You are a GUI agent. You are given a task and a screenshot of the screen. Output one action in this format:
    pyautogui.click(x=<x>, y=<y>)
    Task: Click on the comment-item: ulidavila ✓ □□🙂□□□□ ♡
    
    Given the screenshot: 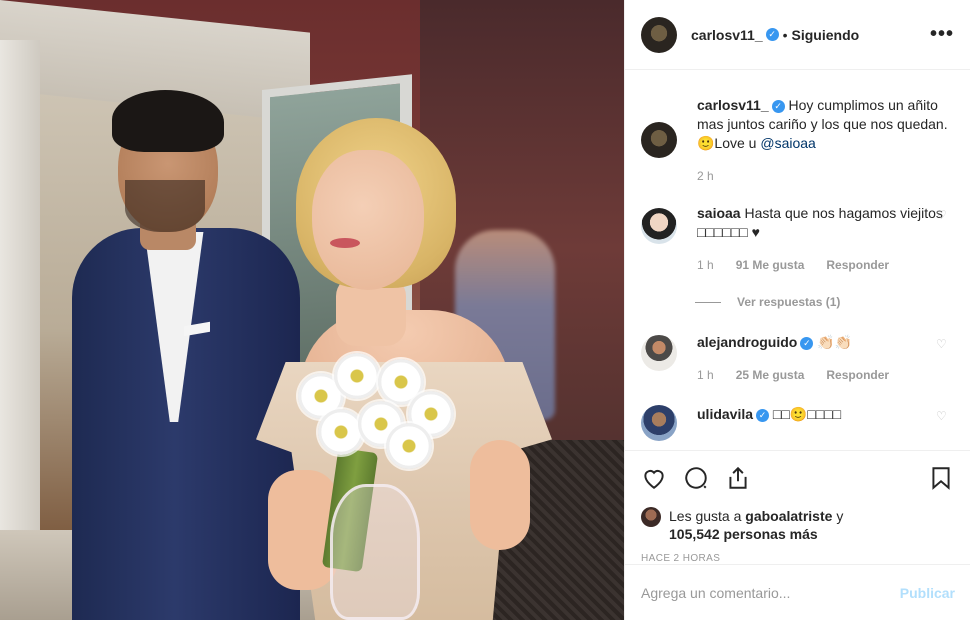 What is the action you would take?
    pyautogui.click(x=797, y=423)
    